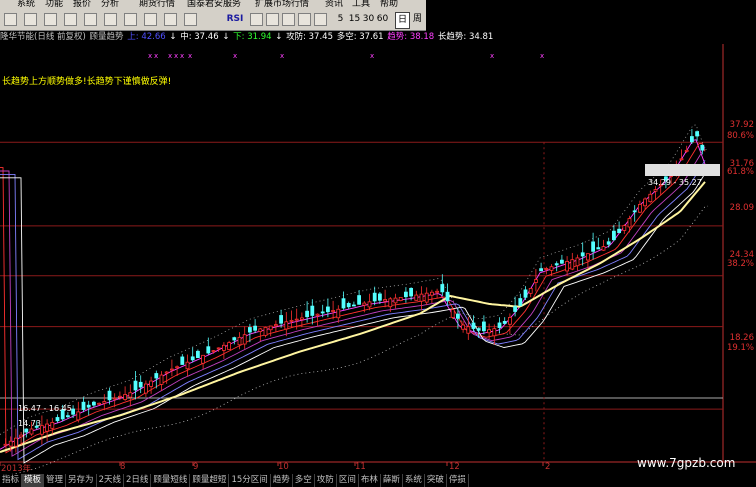  I want to click on bottom-tab: 区间, so click(348, 480).